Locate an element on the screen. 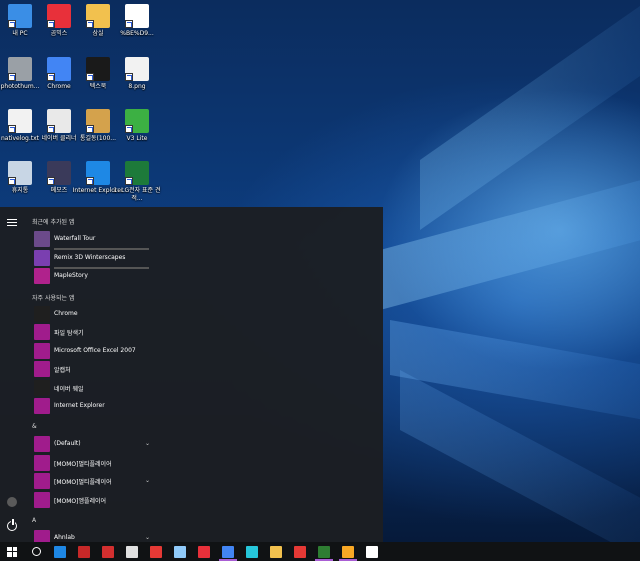 The width and height of the screenshot is (640, 561). start-menu-item: Chrome is located at coordinates (92, 314).